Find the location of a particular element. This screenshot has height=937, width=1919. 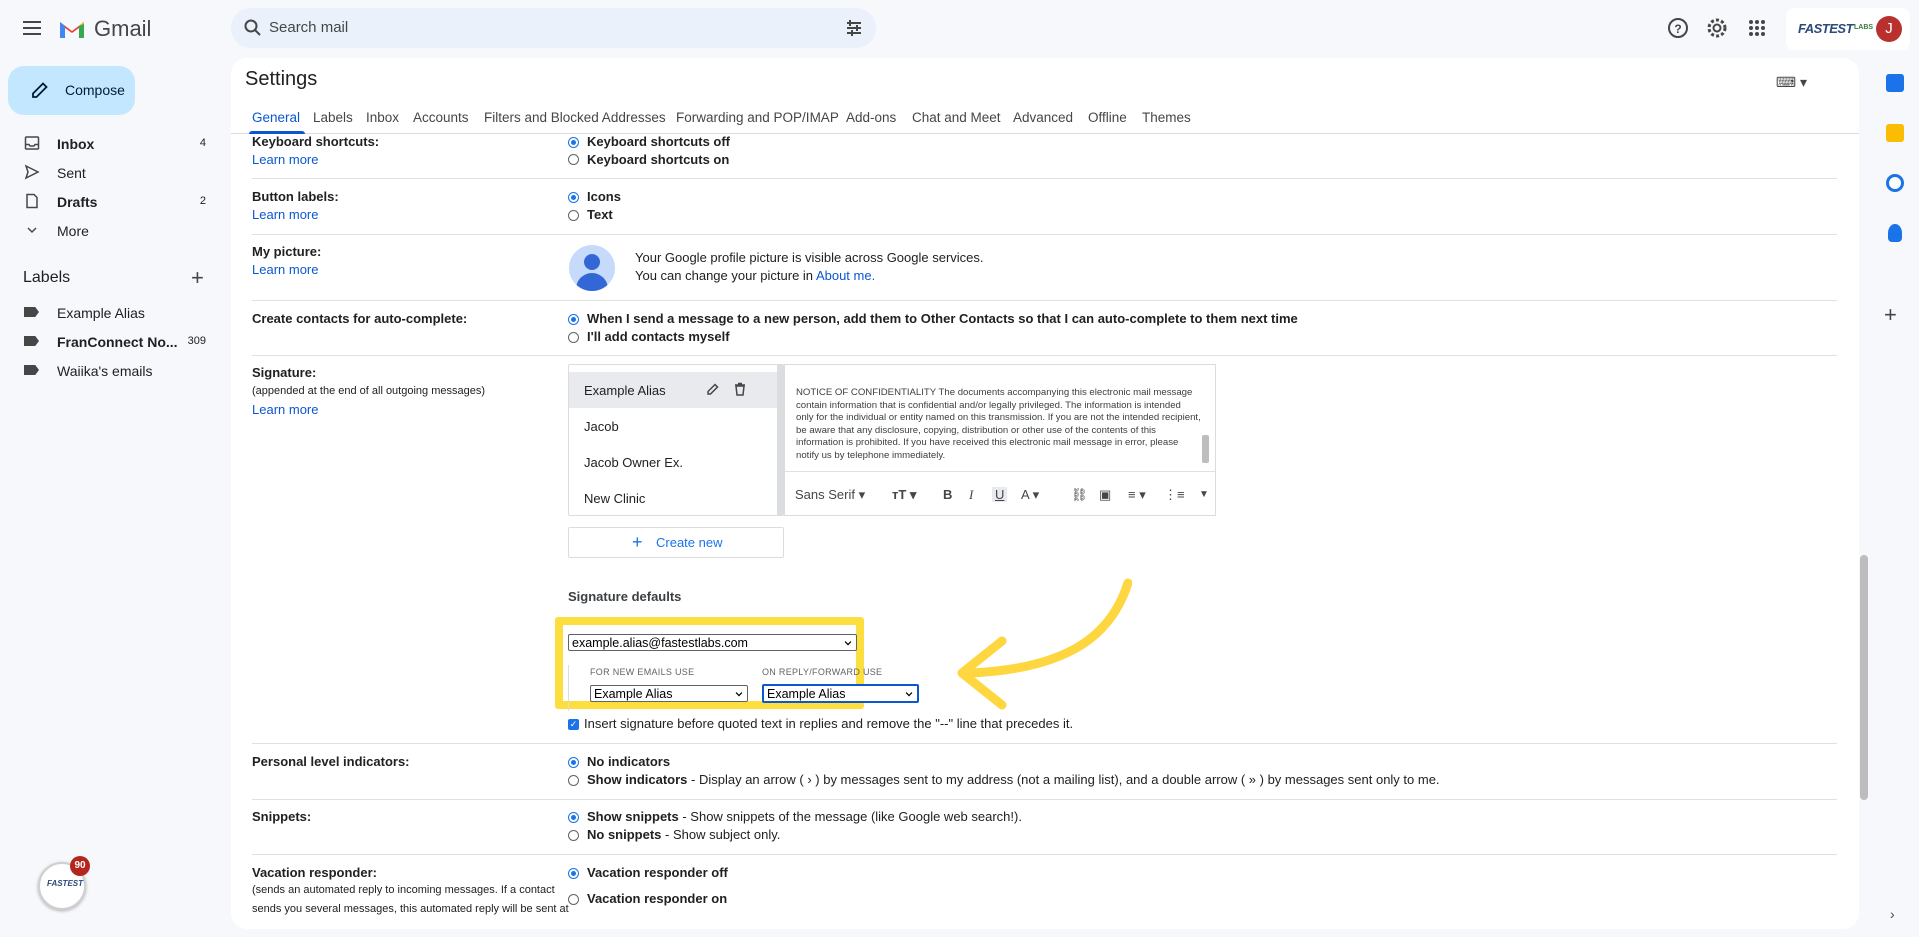

main-menu-icon is located at coordinates (32, 29).